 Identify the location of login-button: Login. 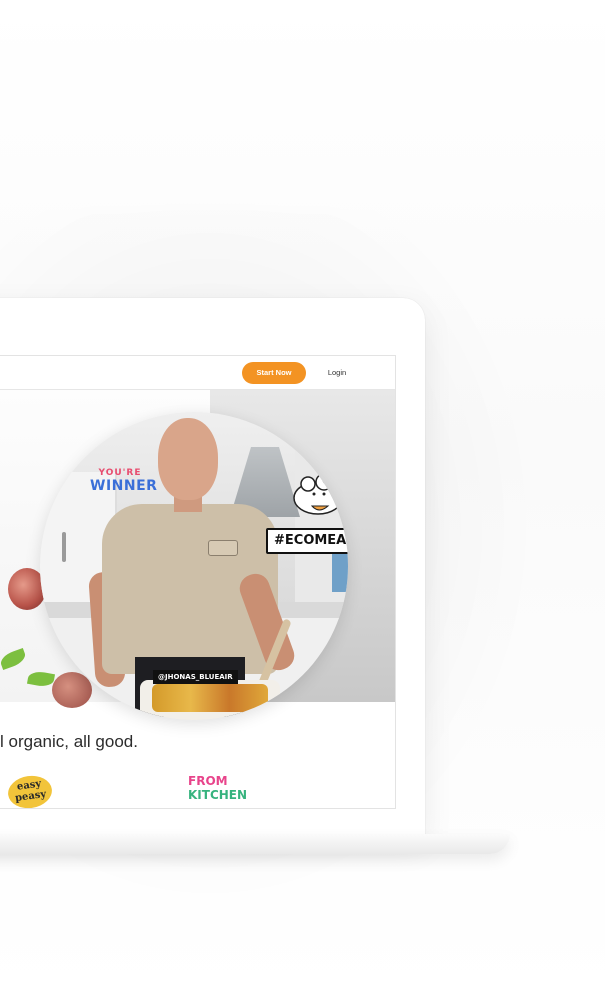
(337, 373).